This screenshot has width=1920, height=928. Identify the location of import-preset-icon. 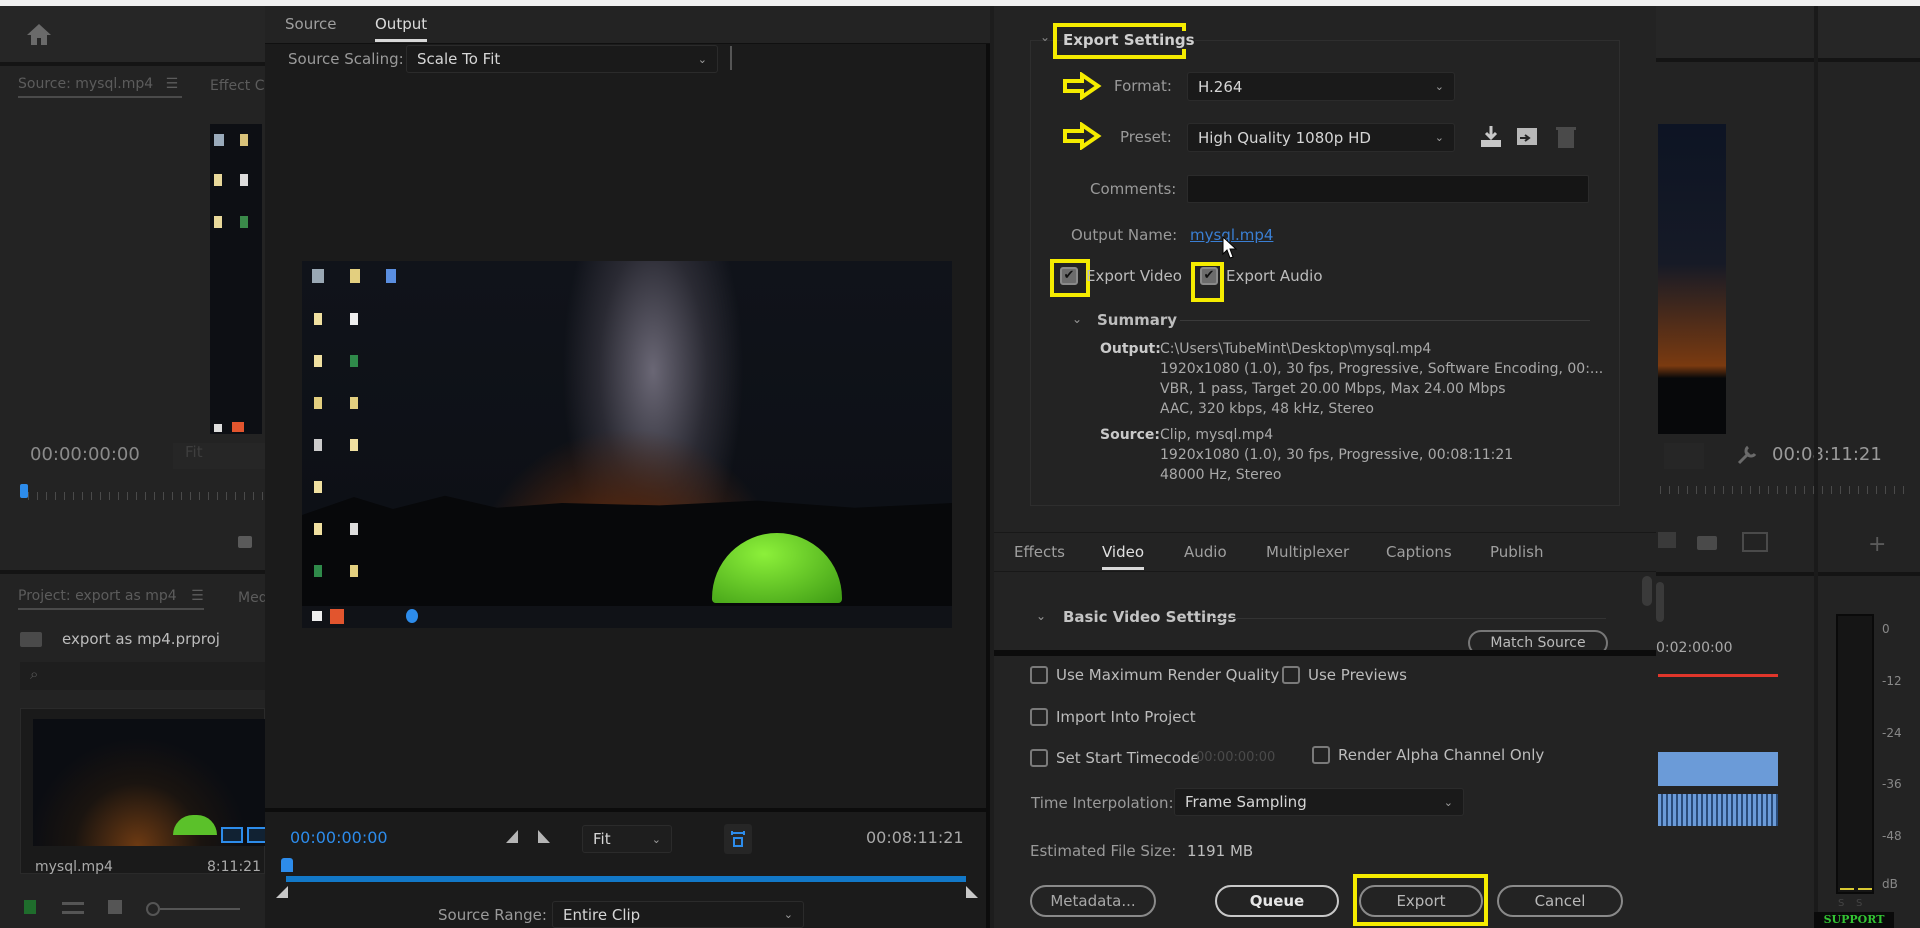
(1527, 137).